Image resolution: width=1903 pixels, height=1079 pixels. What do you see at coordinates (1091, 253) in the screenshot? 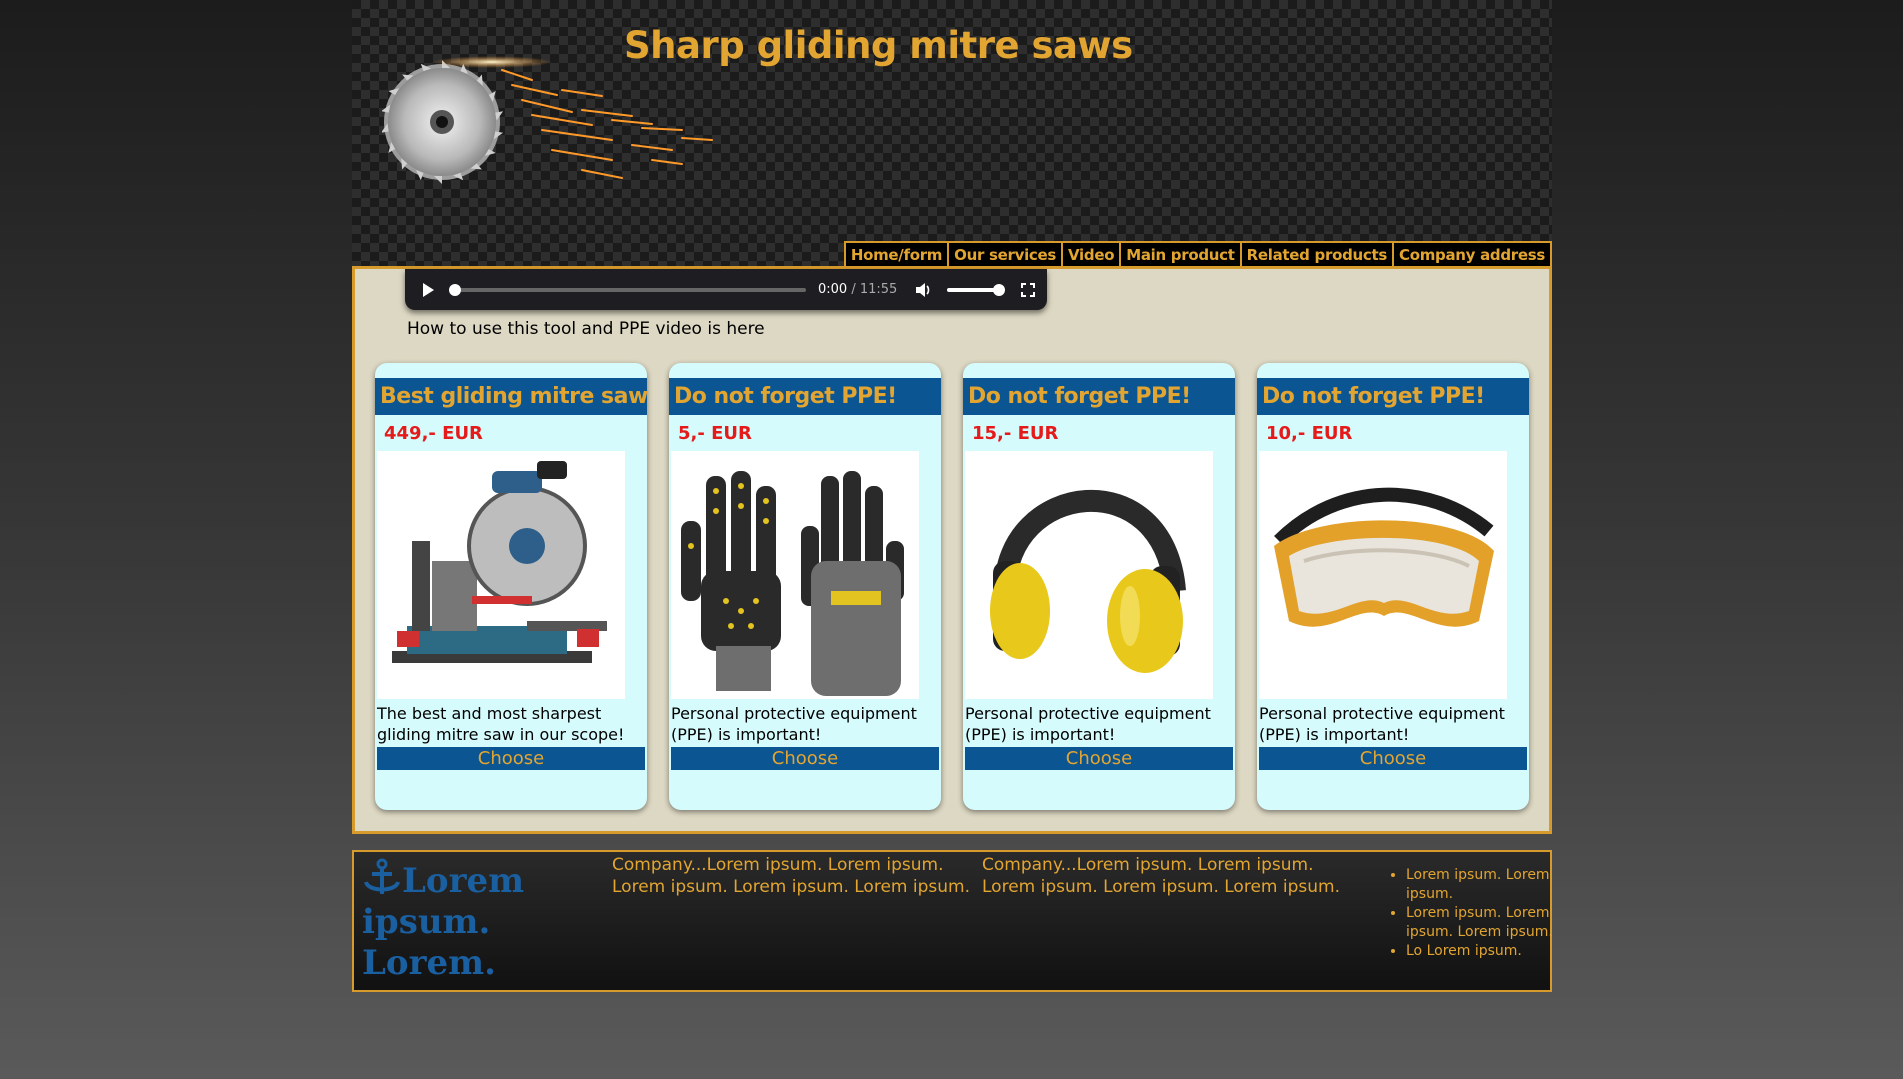
I see `nav-video: Video` at bounding box center [1091, 253].